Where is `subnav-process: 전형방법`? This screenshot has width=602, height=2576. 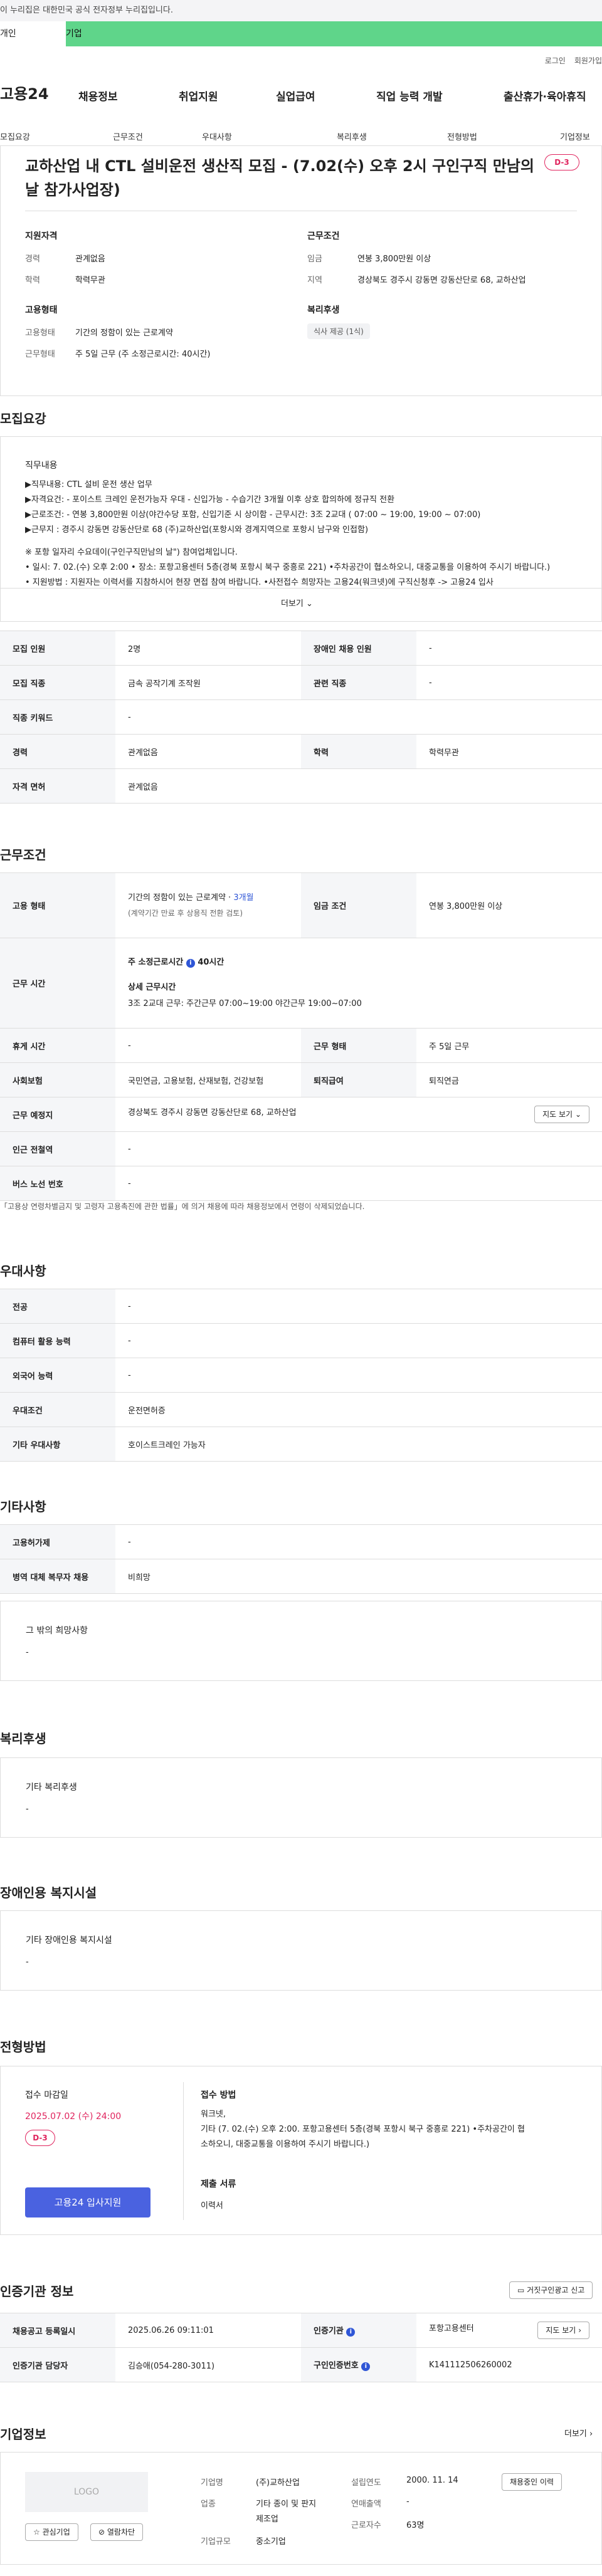 subnav-process: 전형방법 is located at coordinates (462, 136).